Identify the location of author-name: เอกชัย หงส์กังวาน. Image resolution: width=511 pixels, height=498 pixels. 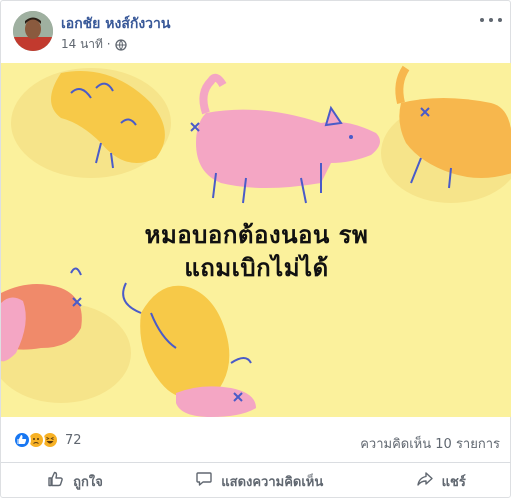
(115, 24).